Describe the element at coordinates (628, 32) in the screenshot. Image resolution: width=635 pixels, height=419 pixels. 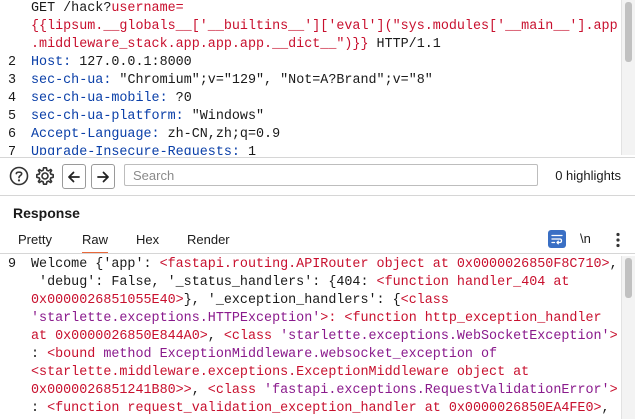
I see `request-scrollbar-thumb` at that location.